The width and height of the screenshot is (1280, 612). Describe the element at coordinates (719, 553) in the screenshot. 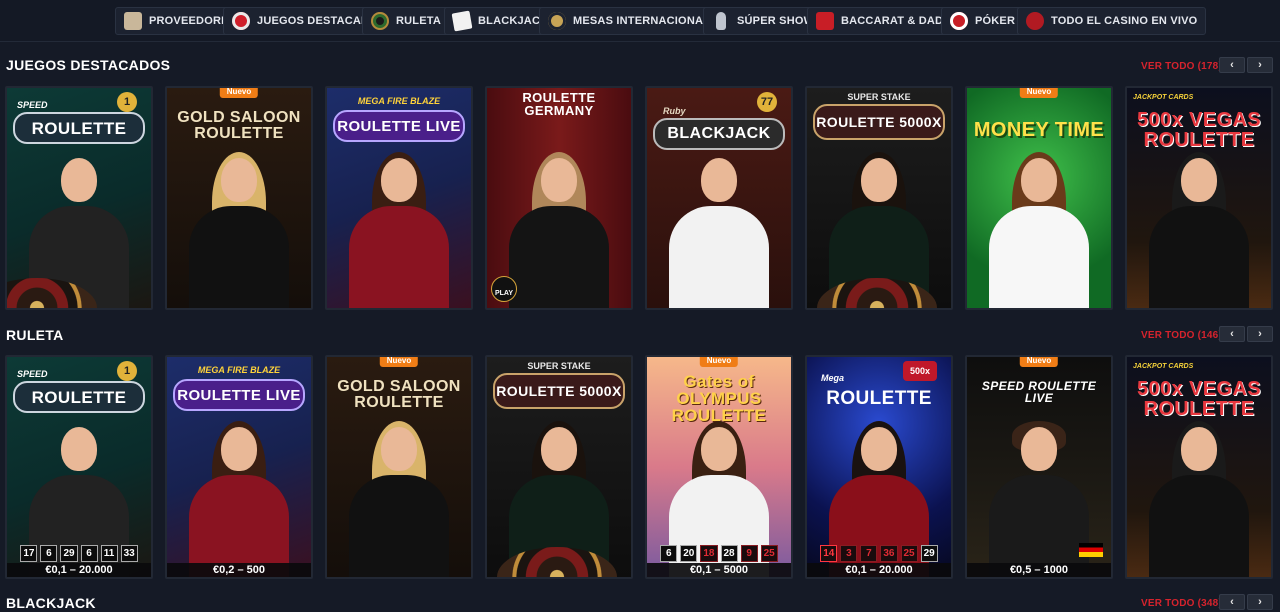

I see `recent-results: 6 20 18 28 9 25` at that location.